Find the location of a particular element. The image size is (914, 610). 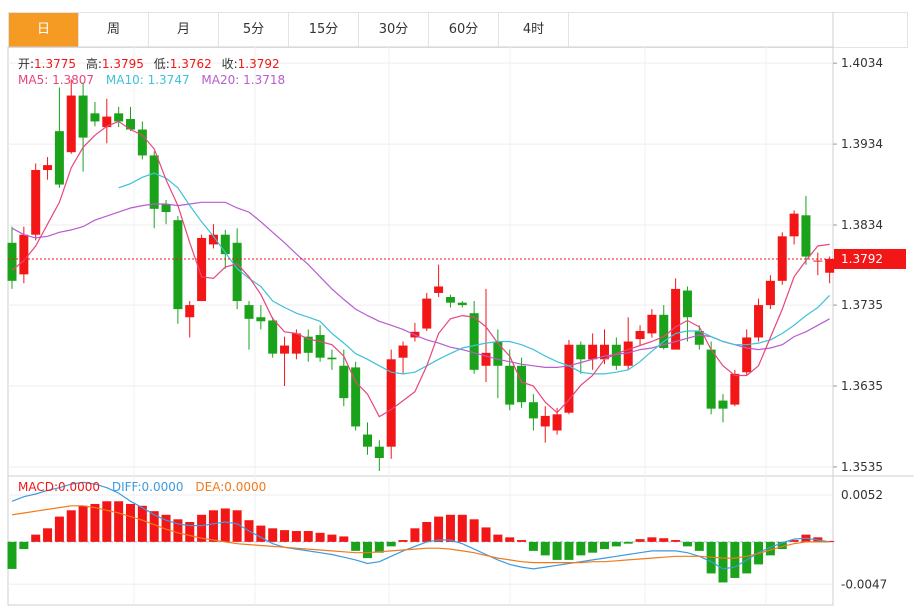

ma5-value: 1.3807 is located at coordinates (73, 80).